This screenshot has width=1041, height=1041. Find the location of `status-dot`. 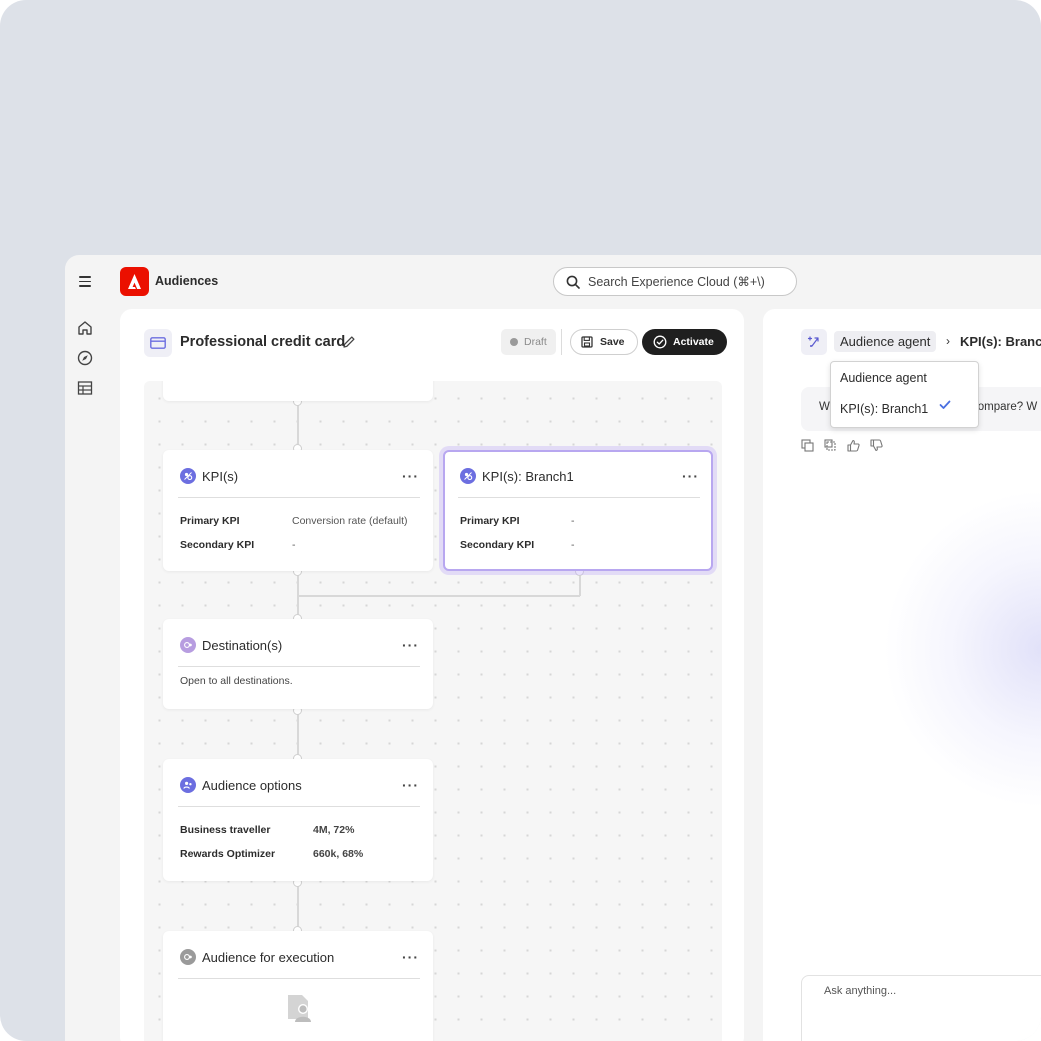

status-dot is located at coordinates (514, 342).